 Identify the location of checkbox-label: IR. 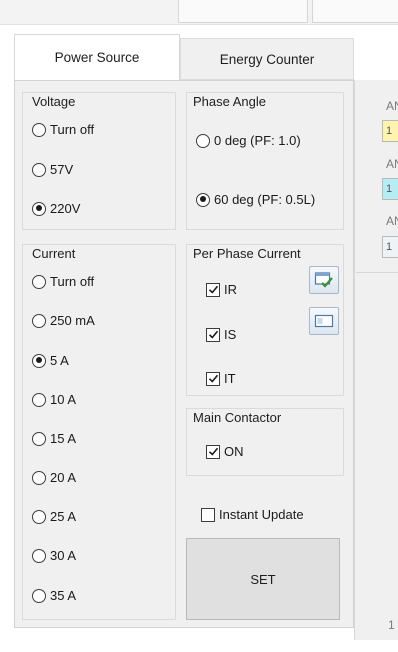
(230, 289).